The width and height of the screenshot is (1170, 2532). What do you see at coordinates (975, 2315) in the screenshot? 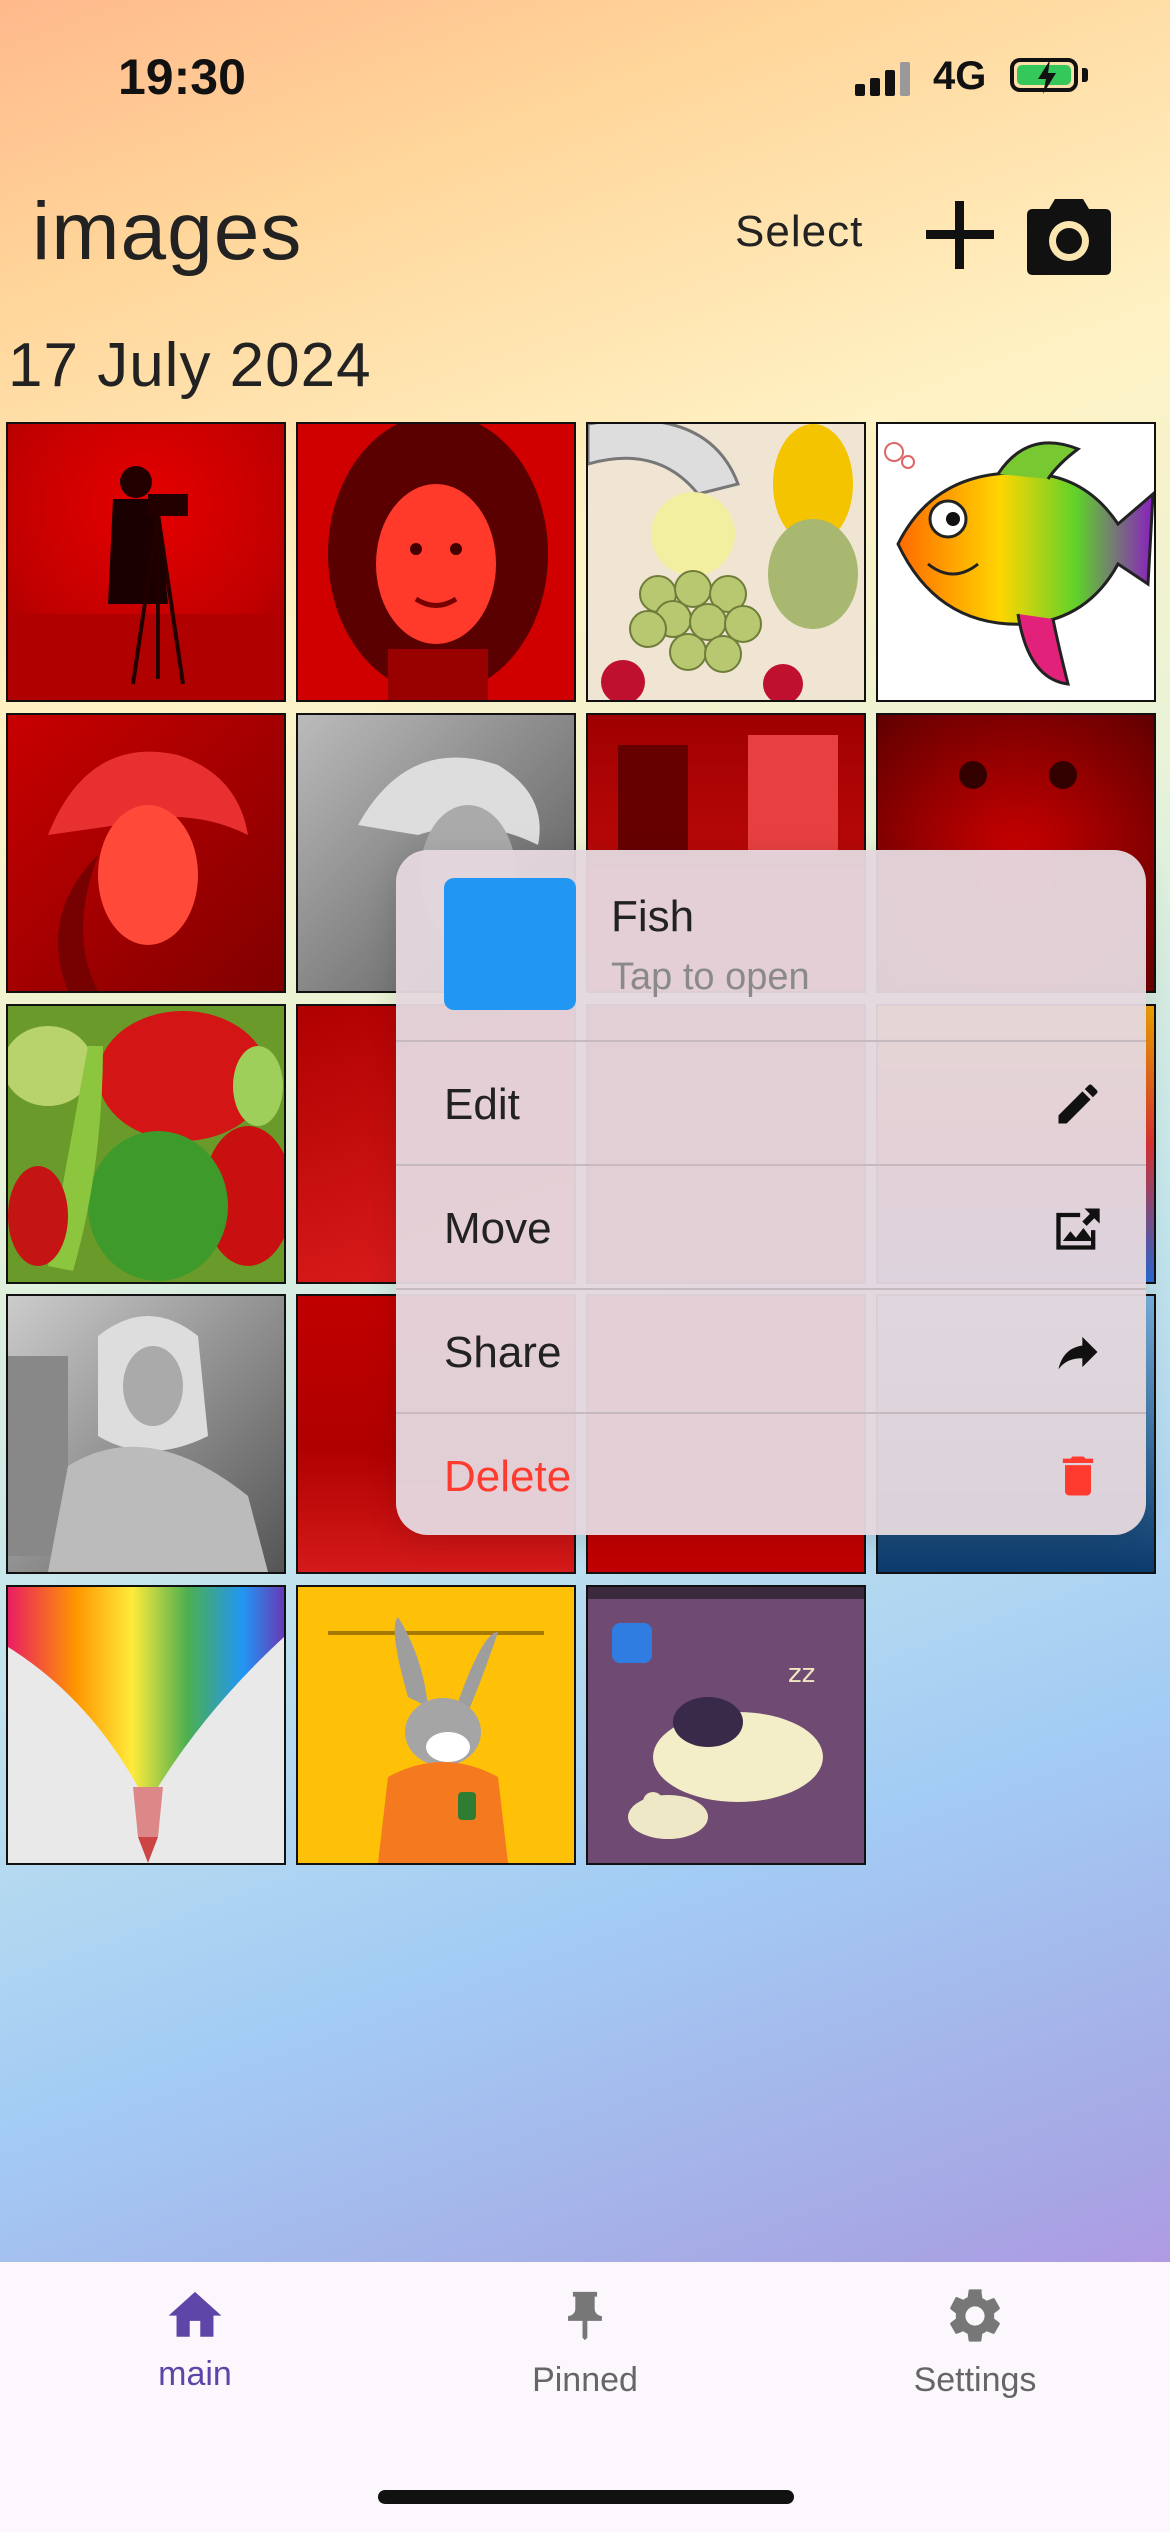
I see `gear-icon` at bounding box center [975, 2315].